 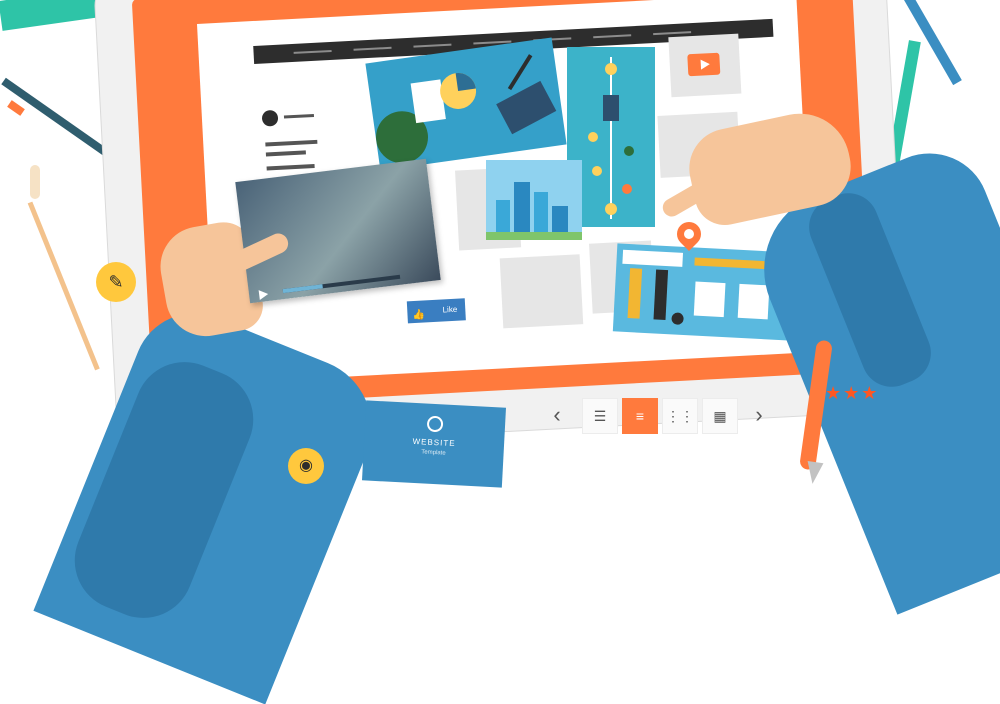 I want to click on video-player-card, so click(x=338, y=231).